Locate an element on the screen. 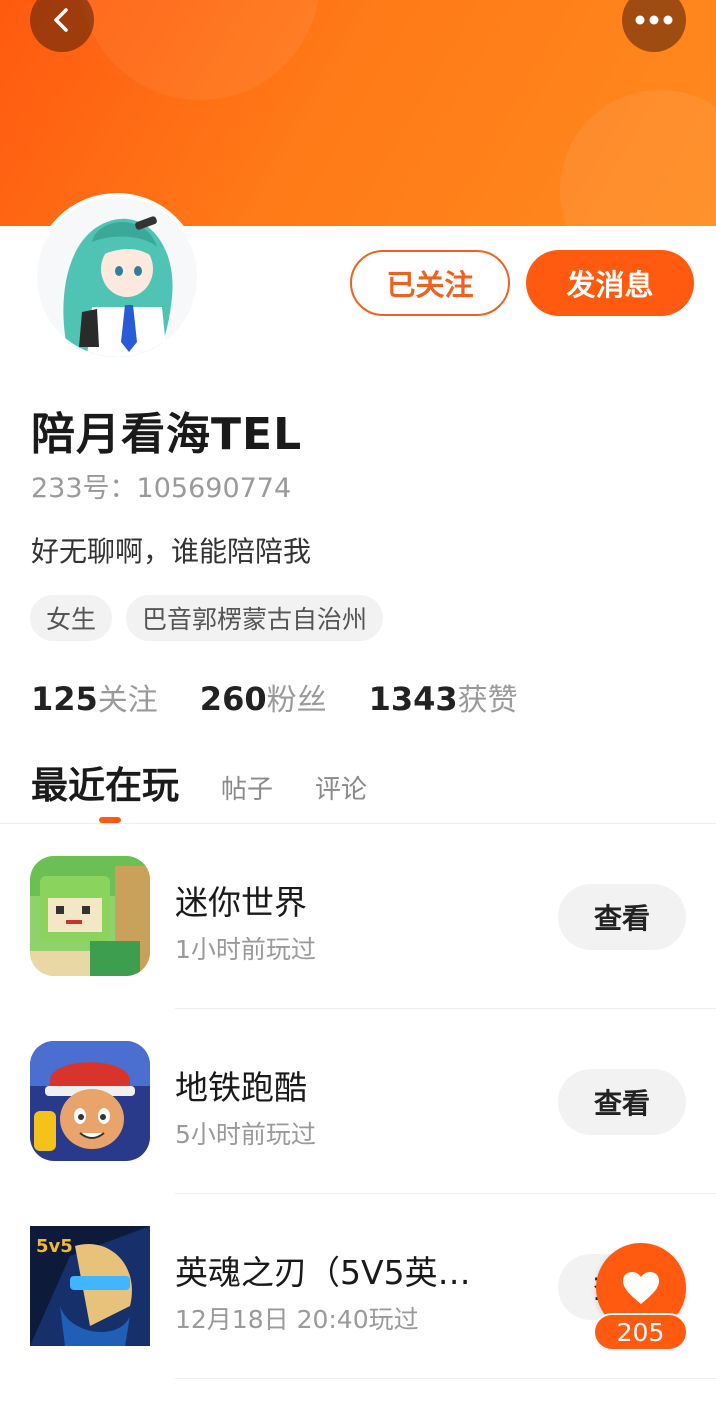  profile-name: 陪月看海TEL is located at coordinates (167, 434).